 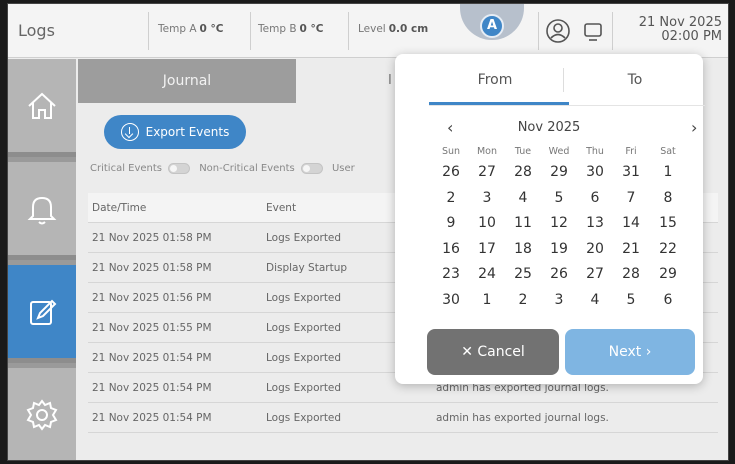 I want to click on gear-icon, so click(x=42, y=414).